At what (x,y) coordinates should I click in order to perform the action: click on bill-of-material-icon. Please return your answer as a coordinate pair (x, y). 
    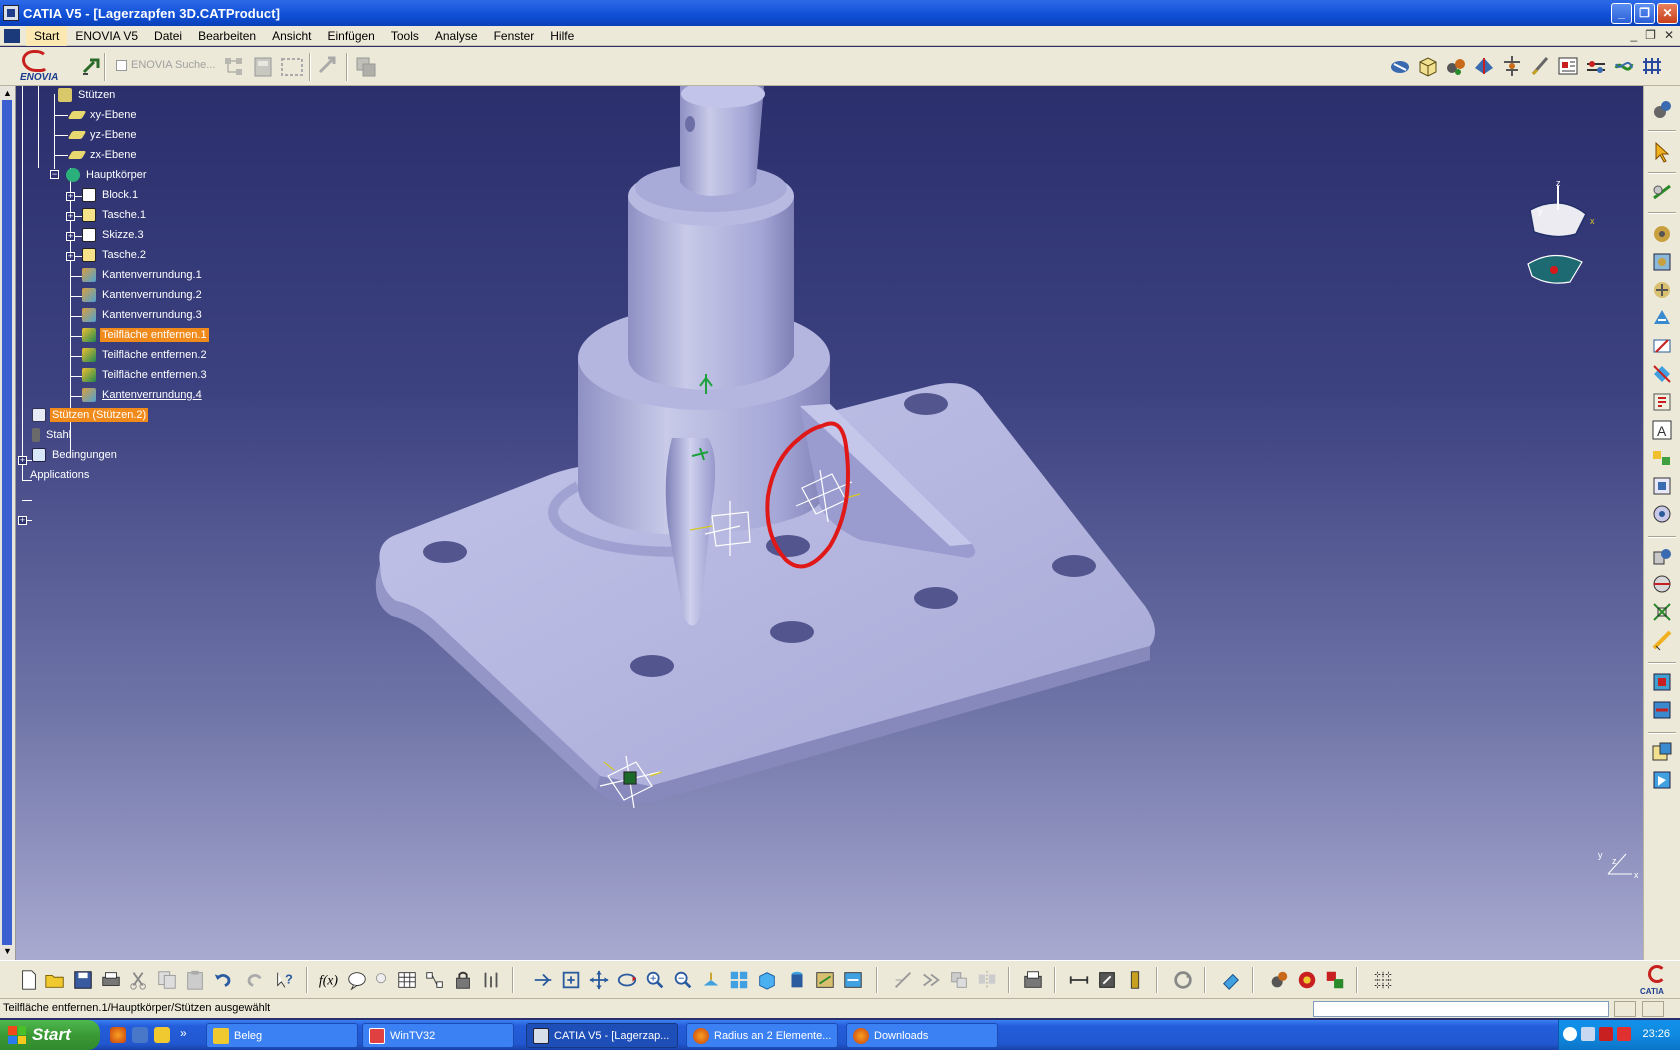
    Looking at the image, I should click on (1662, 710).